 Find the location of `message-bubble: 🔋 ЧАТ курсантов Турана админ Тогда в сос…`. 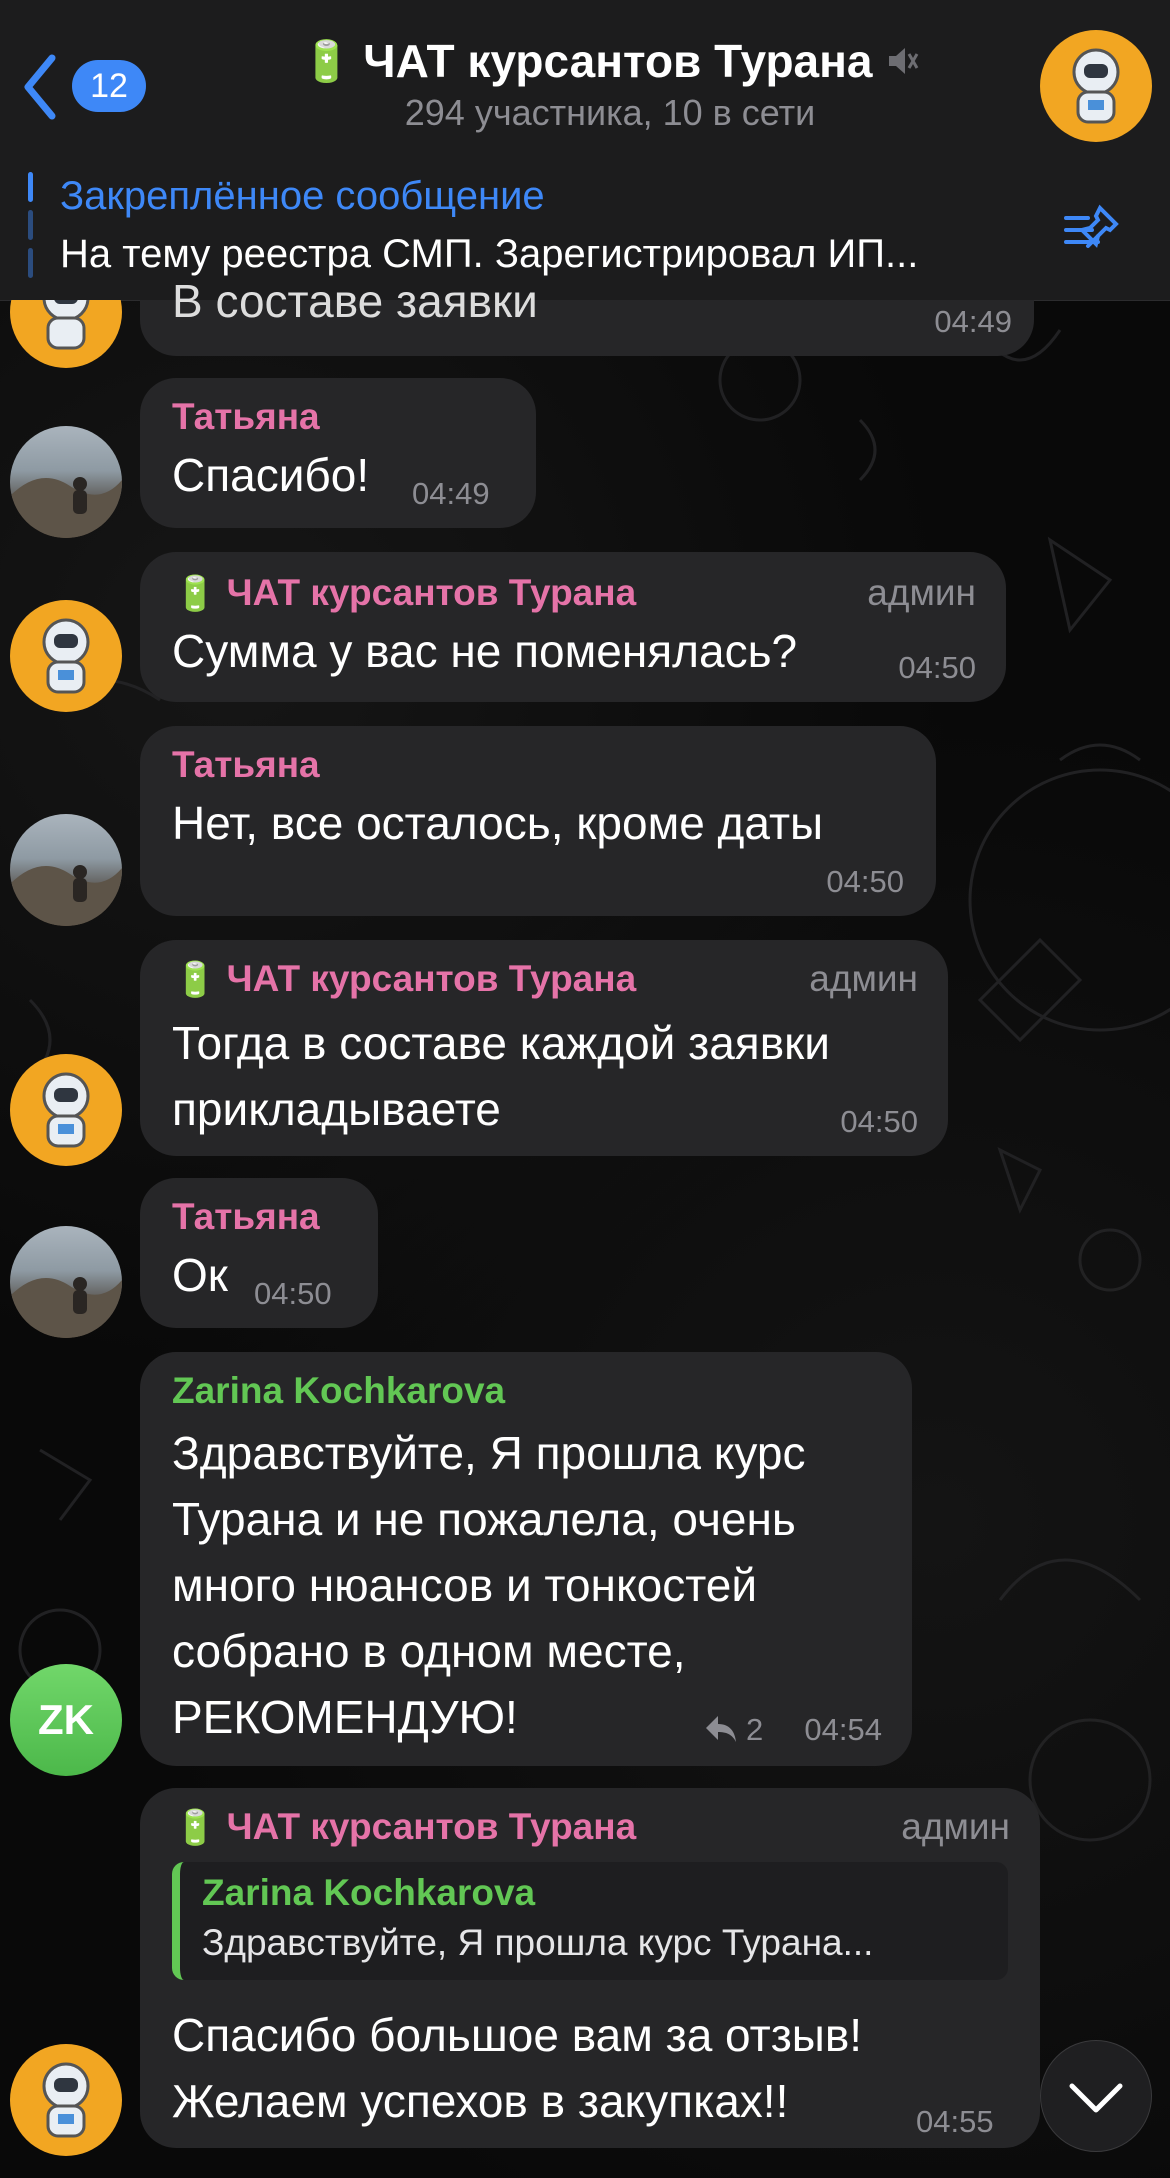

message-bubble: 🔋 ЧАТ курсантов Турана админ Тогда в сос… is located at coordinates (544, 1048).